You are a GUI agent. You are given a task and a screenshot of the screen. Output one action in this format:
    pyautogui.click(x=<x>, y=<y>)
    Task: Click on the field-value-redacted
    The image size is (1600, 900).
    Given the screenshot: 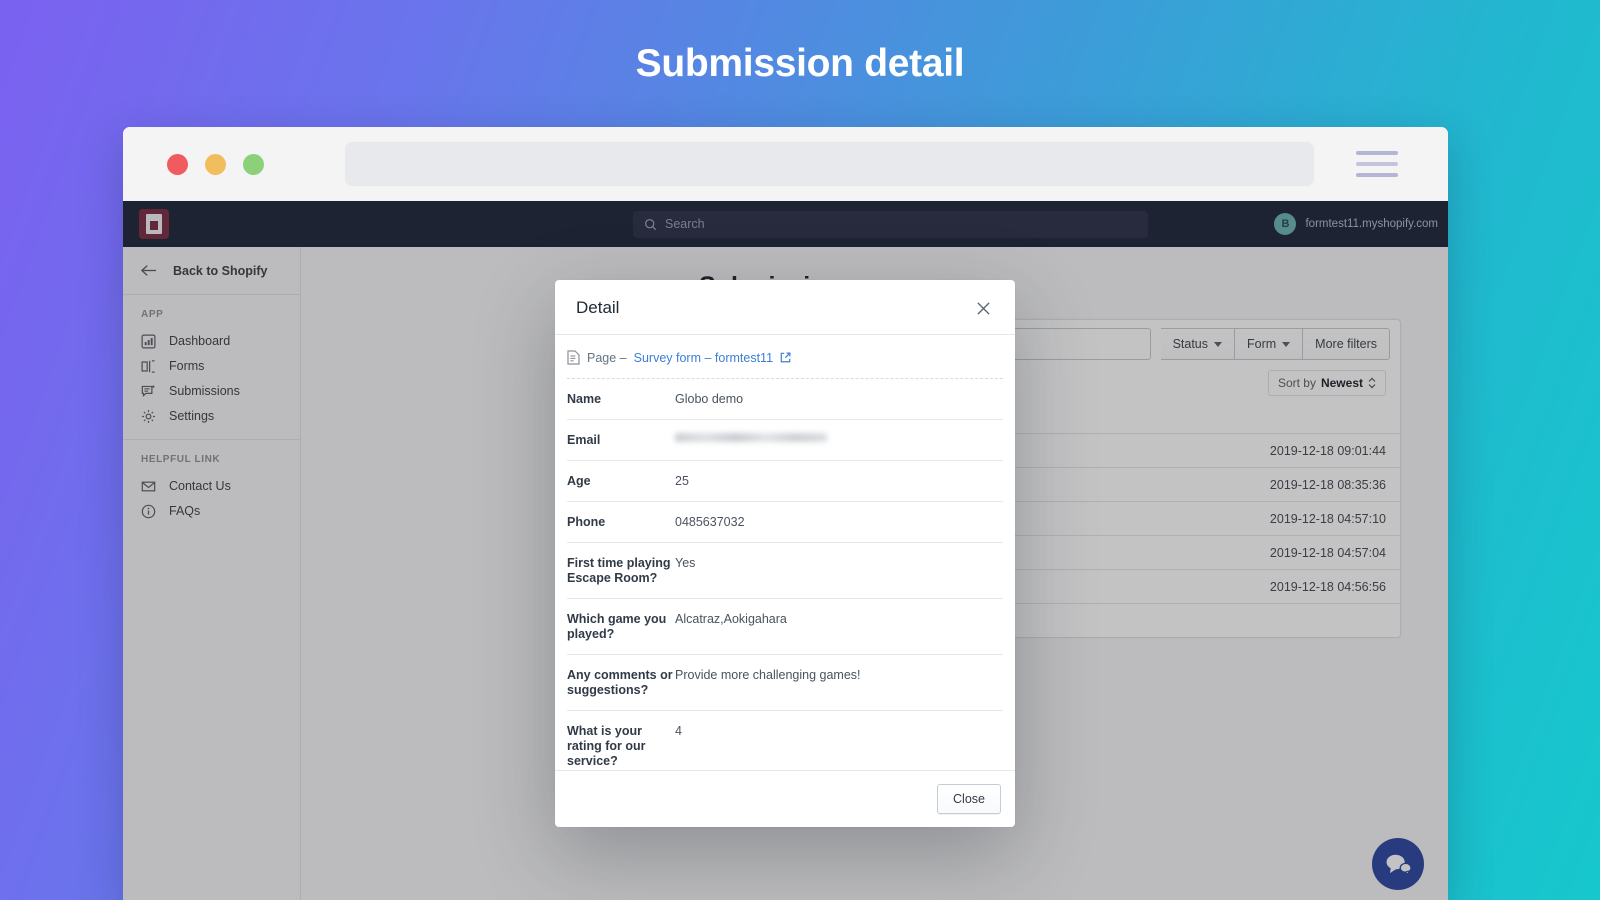 What is the action you would take?
    pyautogui.click(x=751, y=437)
    